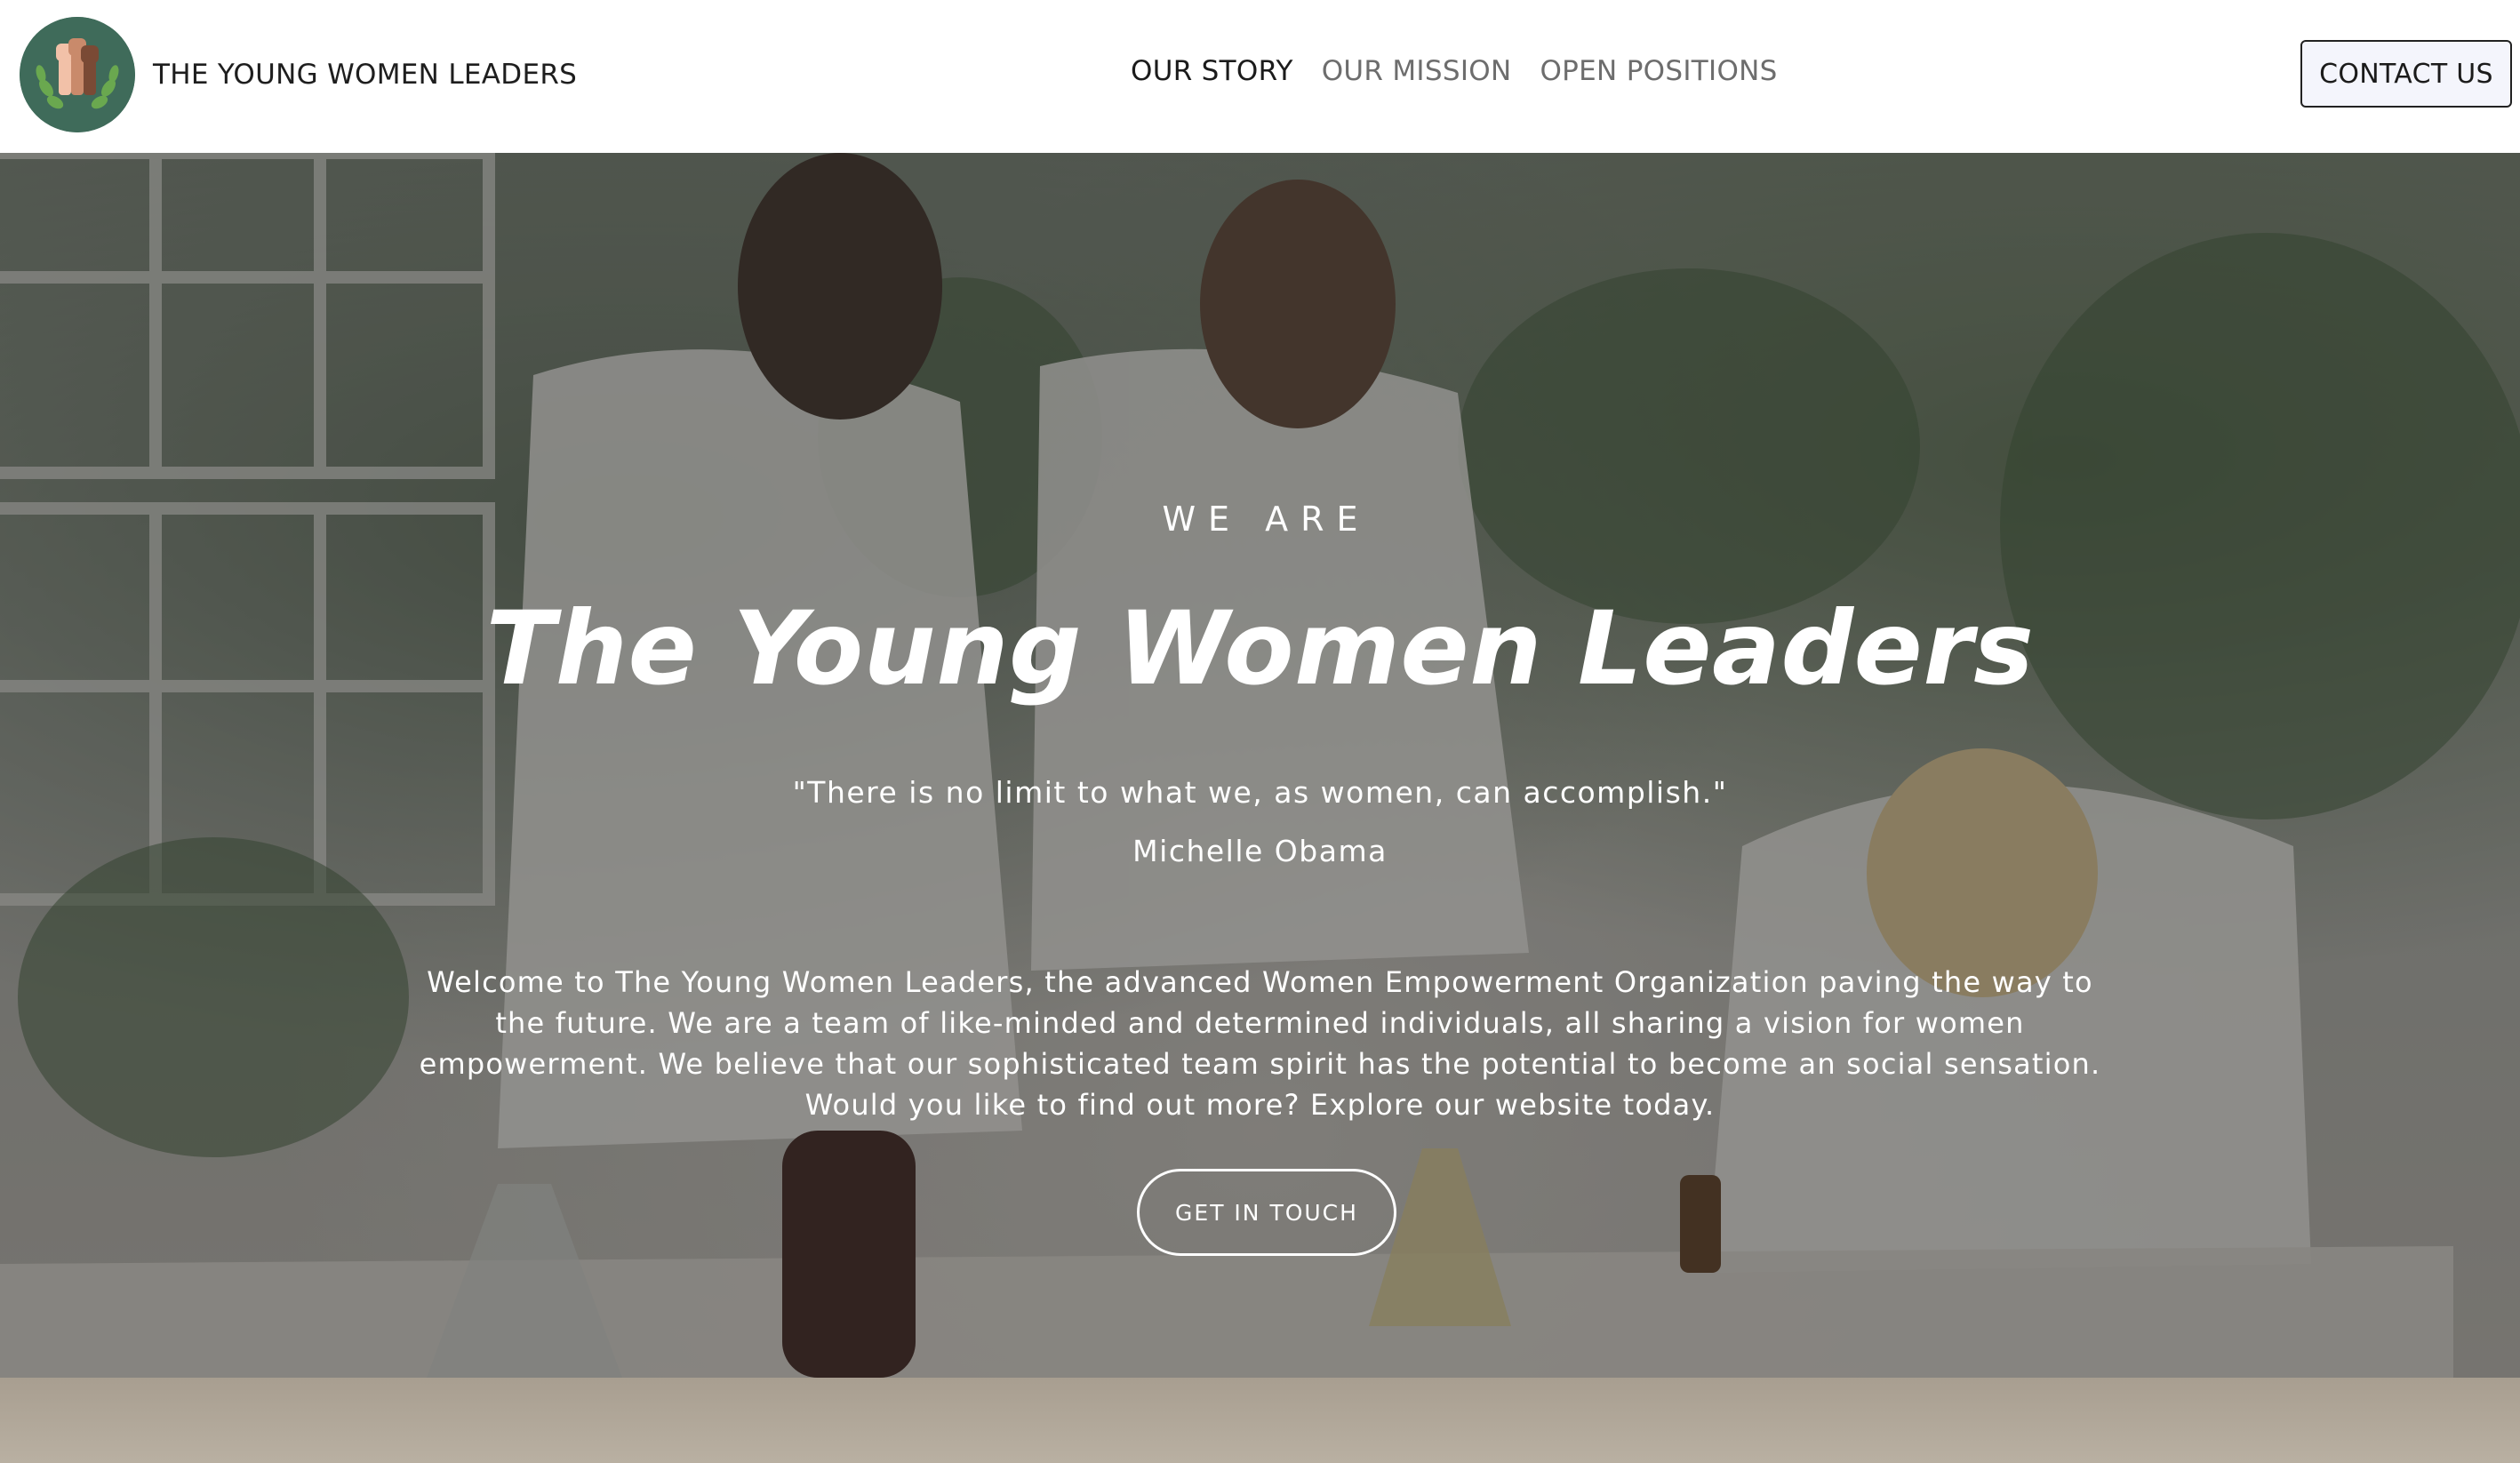 The width and height of the screenshot is (2520, 1463). I want to click on brand-name: THE YOUNG WOMEN LEADERS, so click(365, 75).